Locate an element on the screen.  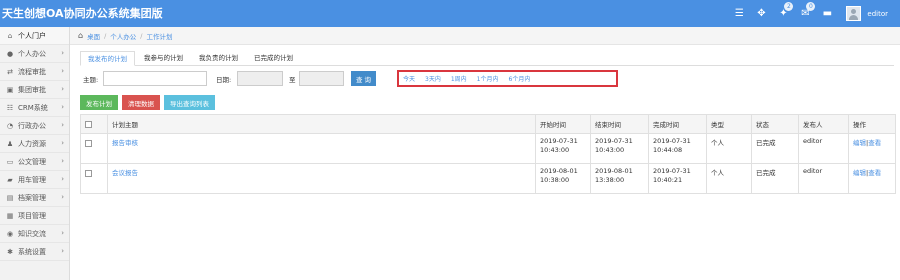
header-status: 状态 is located at coordinates (775, 124).